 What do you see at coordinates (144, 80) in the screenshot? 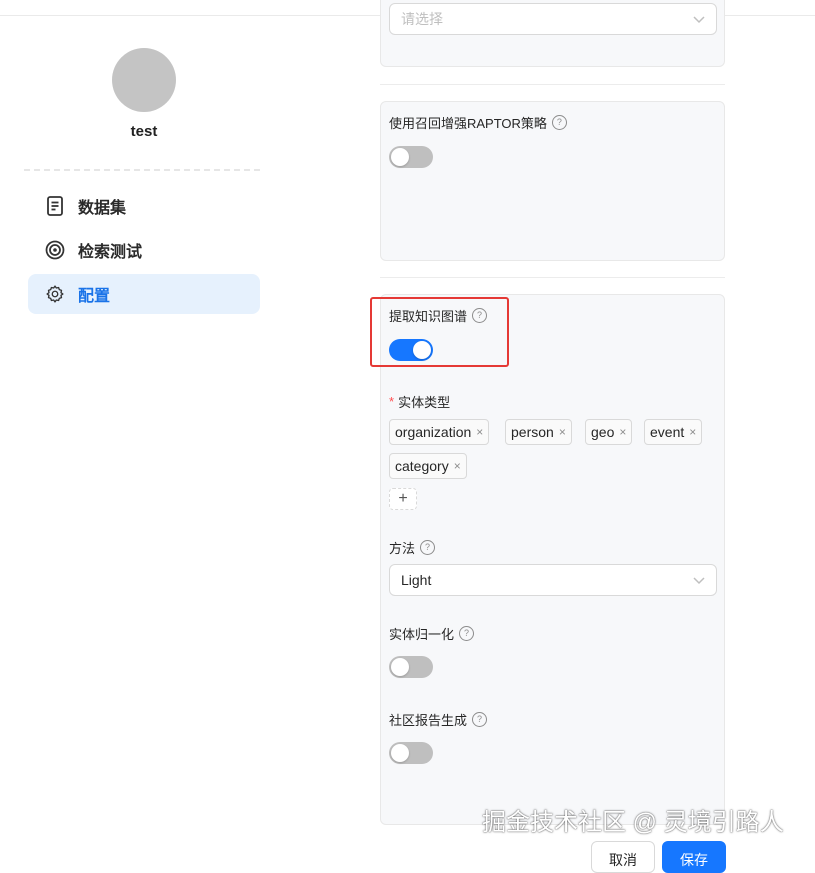
I see `avatar` at bounding box center [144, 80].